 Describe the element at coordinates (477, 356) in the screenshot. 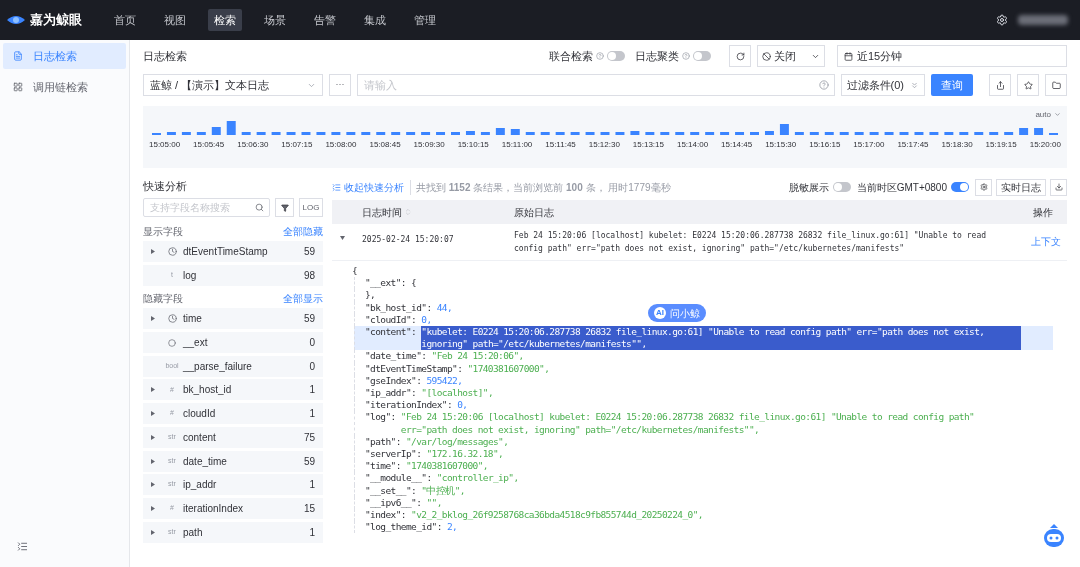

I see `json-value: "Feb 24 15:20:06",` at that location.